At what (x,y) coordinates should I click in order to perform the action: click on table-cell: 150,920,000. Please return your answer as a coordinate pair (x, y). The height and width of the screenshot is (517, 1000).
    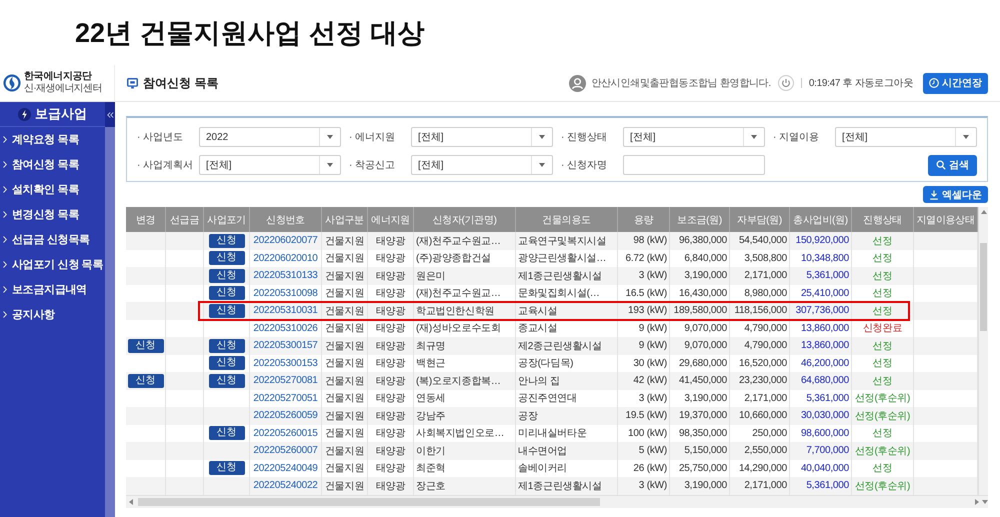
    Looking at the image, I should click on (822, 240).